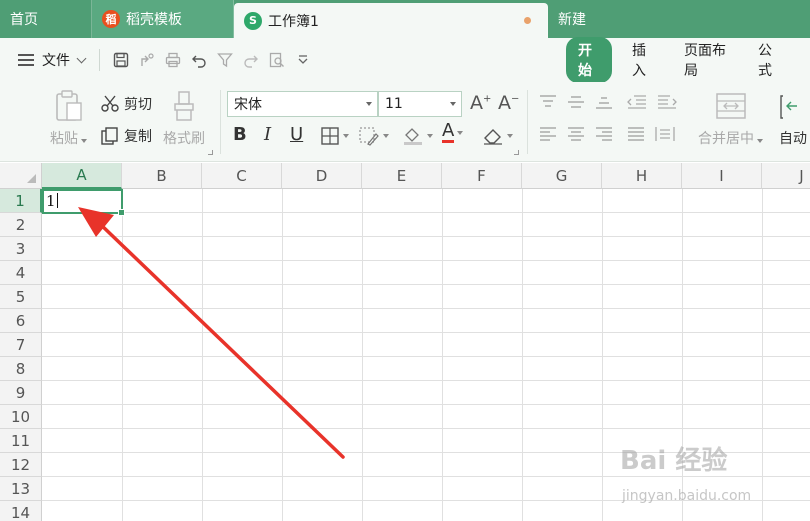  Describe the element at coordinates (687, 496) in the screenshot. I see `baidu-watermark-url: jingyan.baidu.com` at that location.